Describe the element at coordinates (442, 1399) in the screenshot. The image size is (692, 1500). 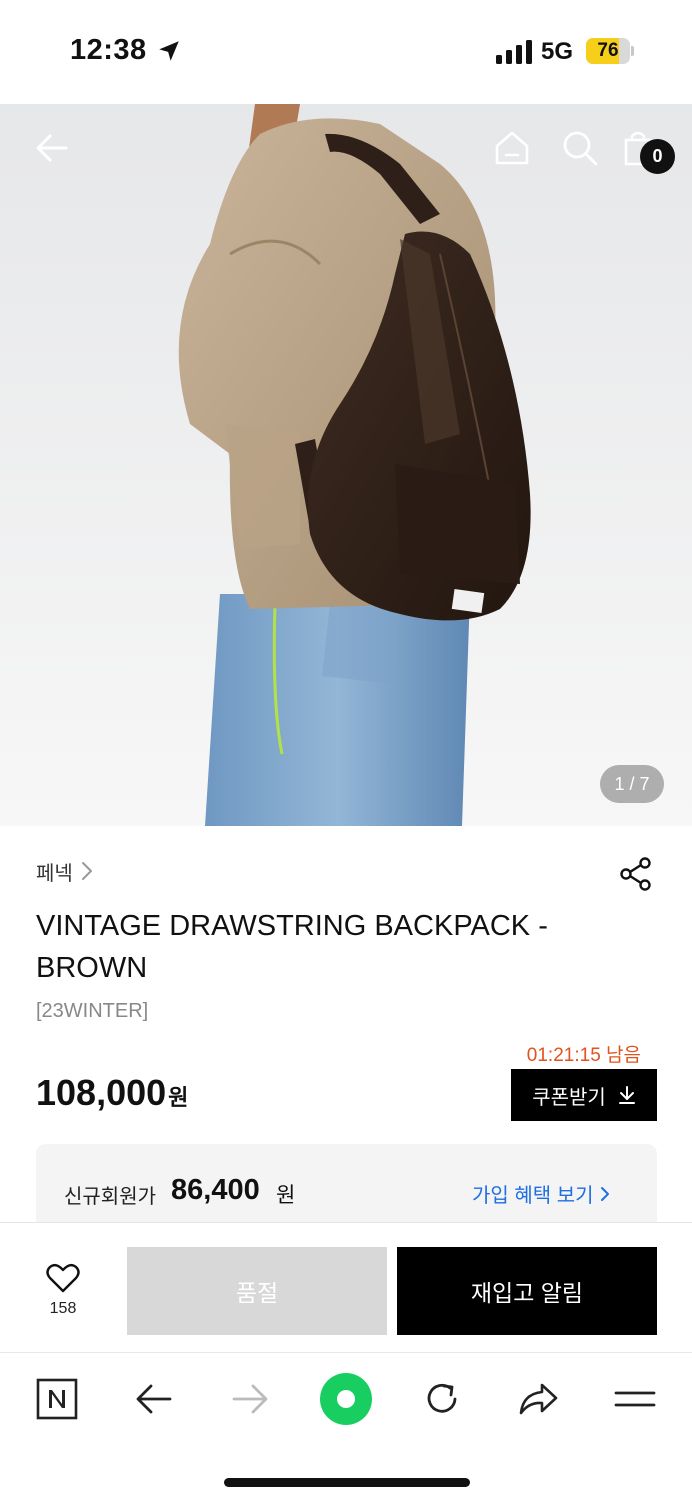
I see `refresh-icon` at that location.